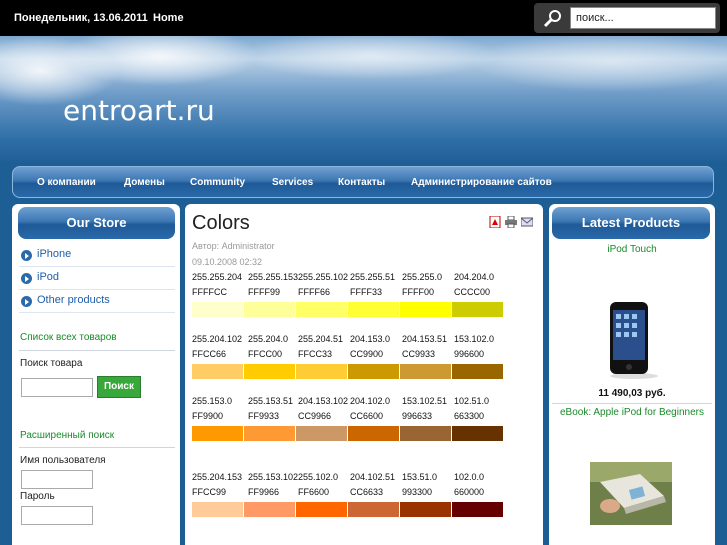 Image resolution: width=727 pixels, height=545 pixels. Describe the element at coordinates (370, 339) in the screenshot. I see `rgb-value: 204.153.0` at that location.